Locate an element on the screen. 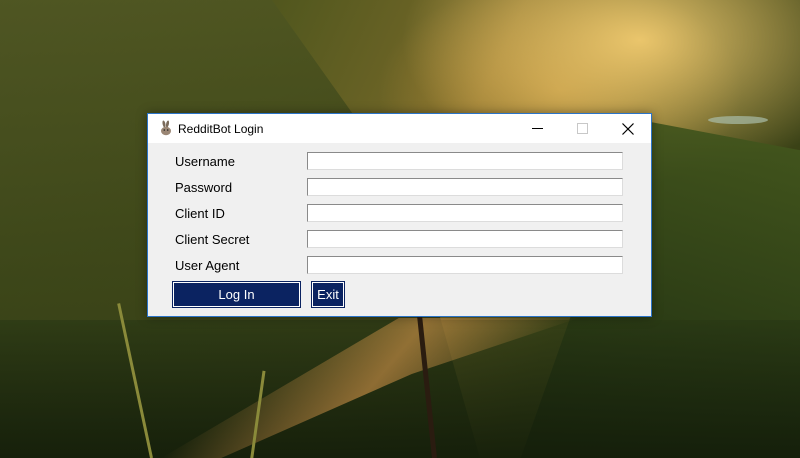  window-title: RedditBot Login is located at coordinates (221, 129).